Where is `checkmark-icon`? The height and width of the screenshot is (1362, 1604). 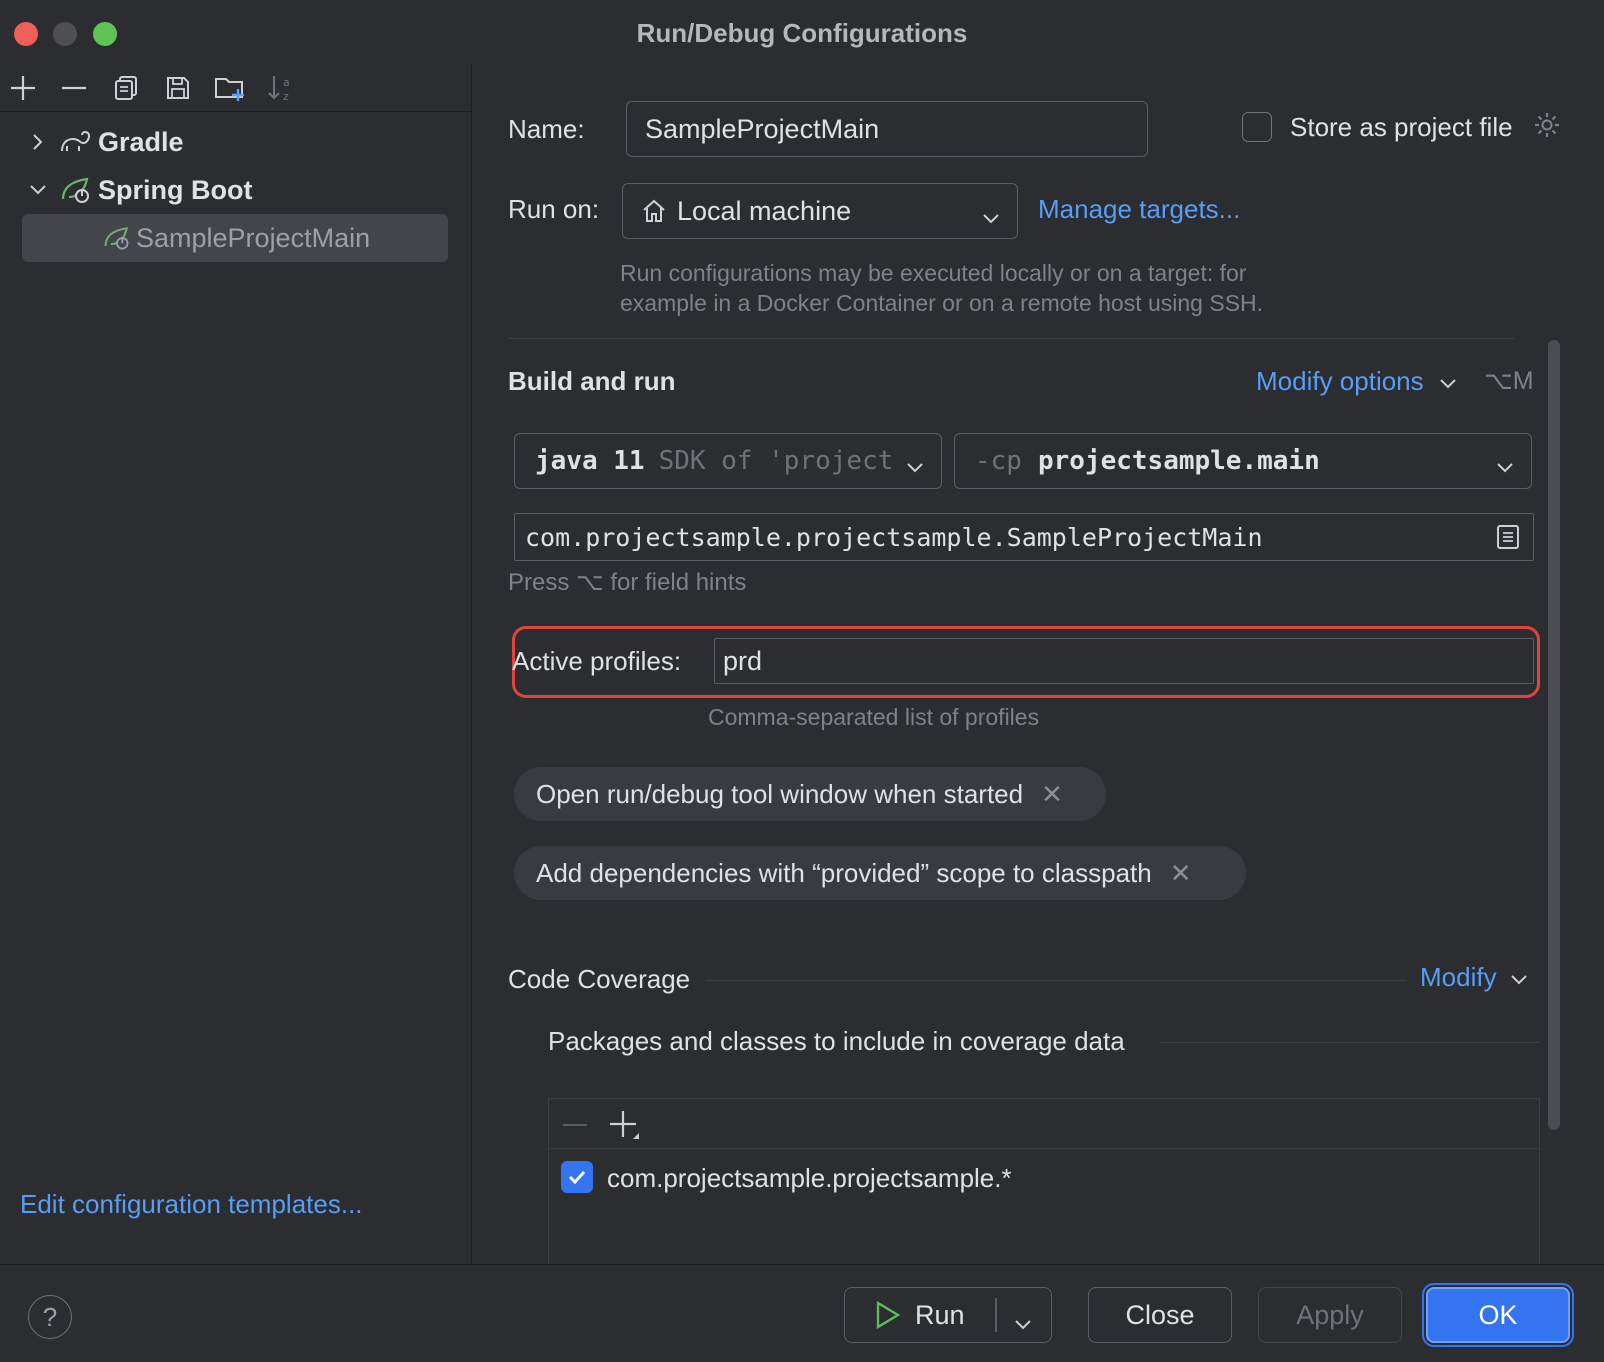 checkmark-icon is located at coordinates (577, 1177).